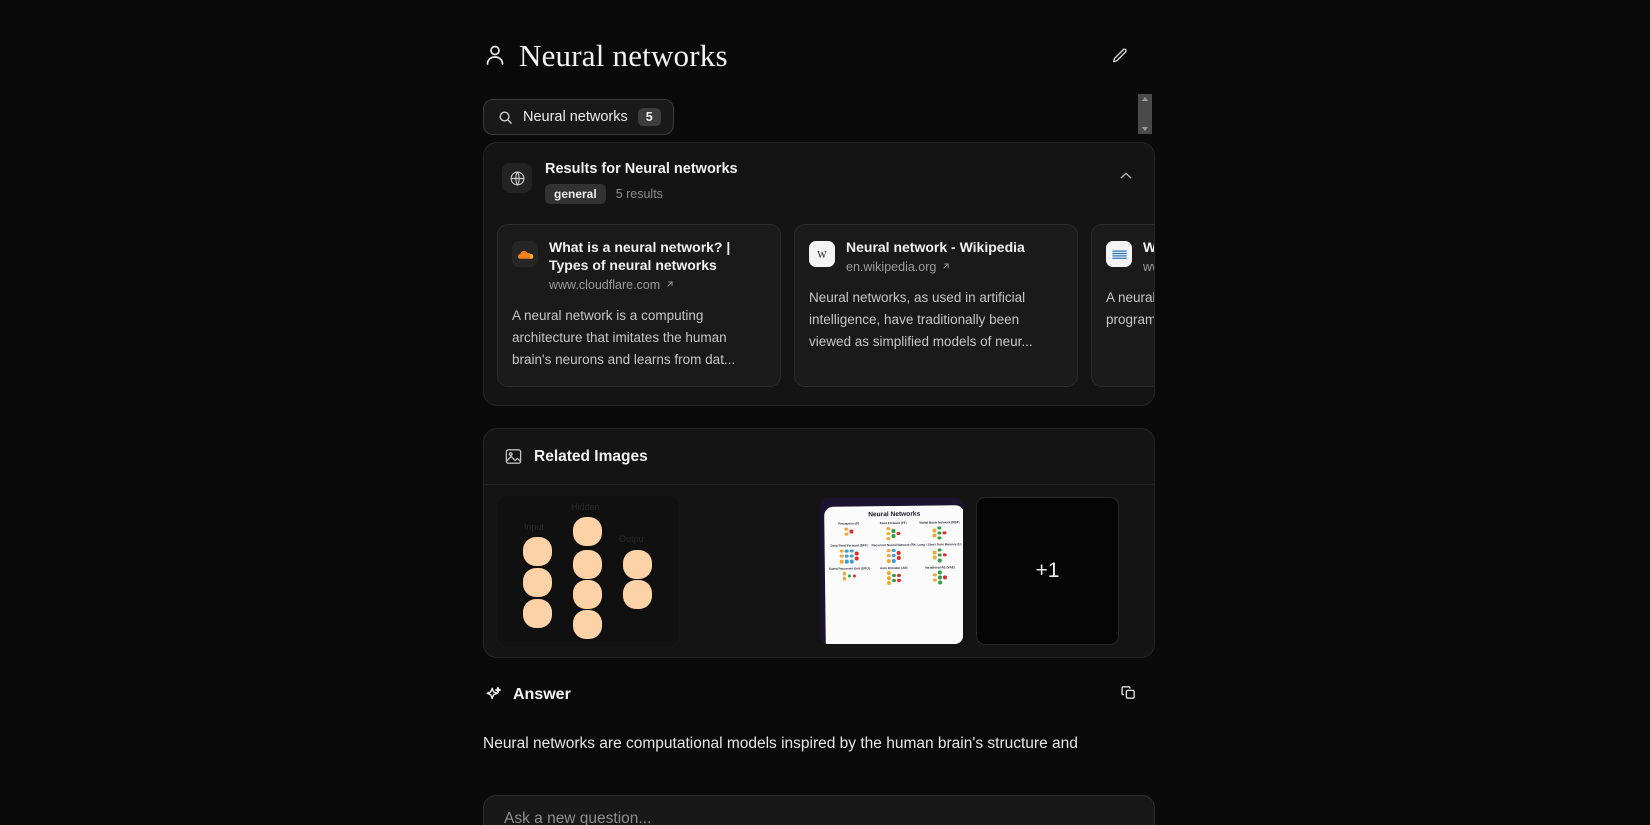 The width and height of the screenshot is (1650, 825). I want to click on search-query-text: Neural networks, so click(575, 117).